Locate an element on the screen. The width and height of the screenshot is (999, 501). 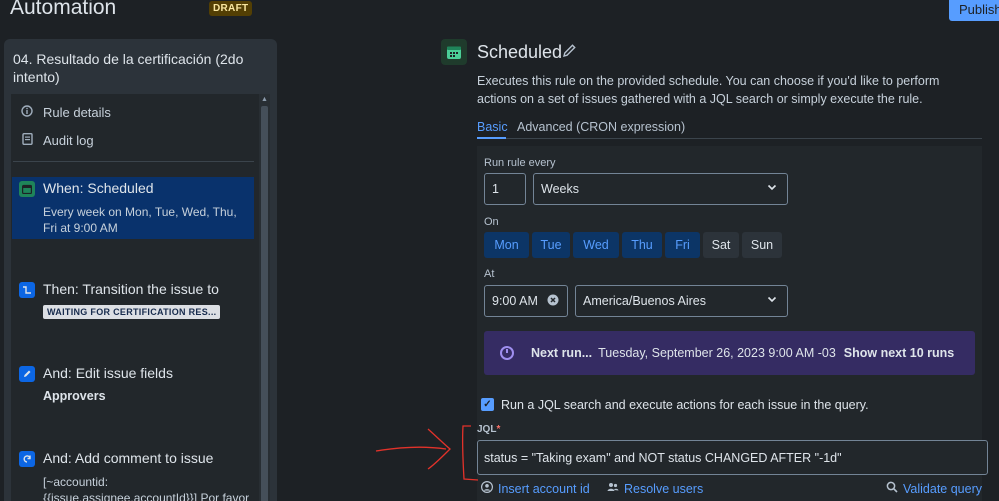
trigger-title: Scheduled is located at coordinates (520, 52).